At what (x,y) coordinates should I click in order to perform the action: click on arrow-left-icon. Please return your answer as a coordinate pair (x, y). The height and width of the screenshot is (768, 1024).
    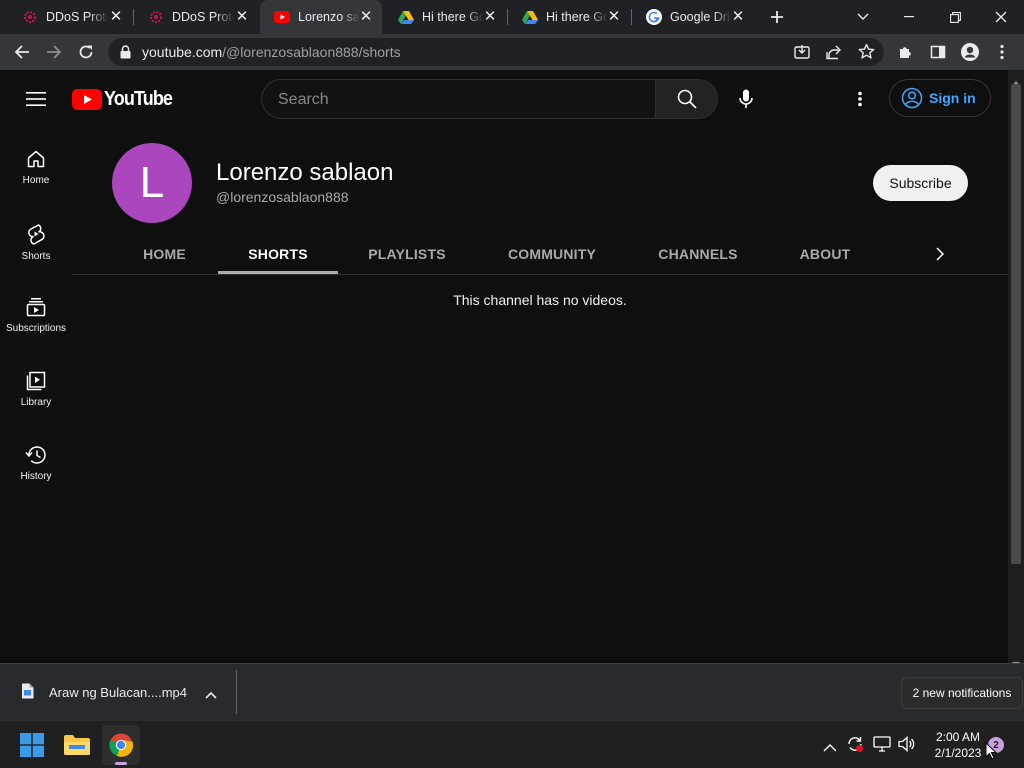
    Looking at the image, I should click on (21, 52).